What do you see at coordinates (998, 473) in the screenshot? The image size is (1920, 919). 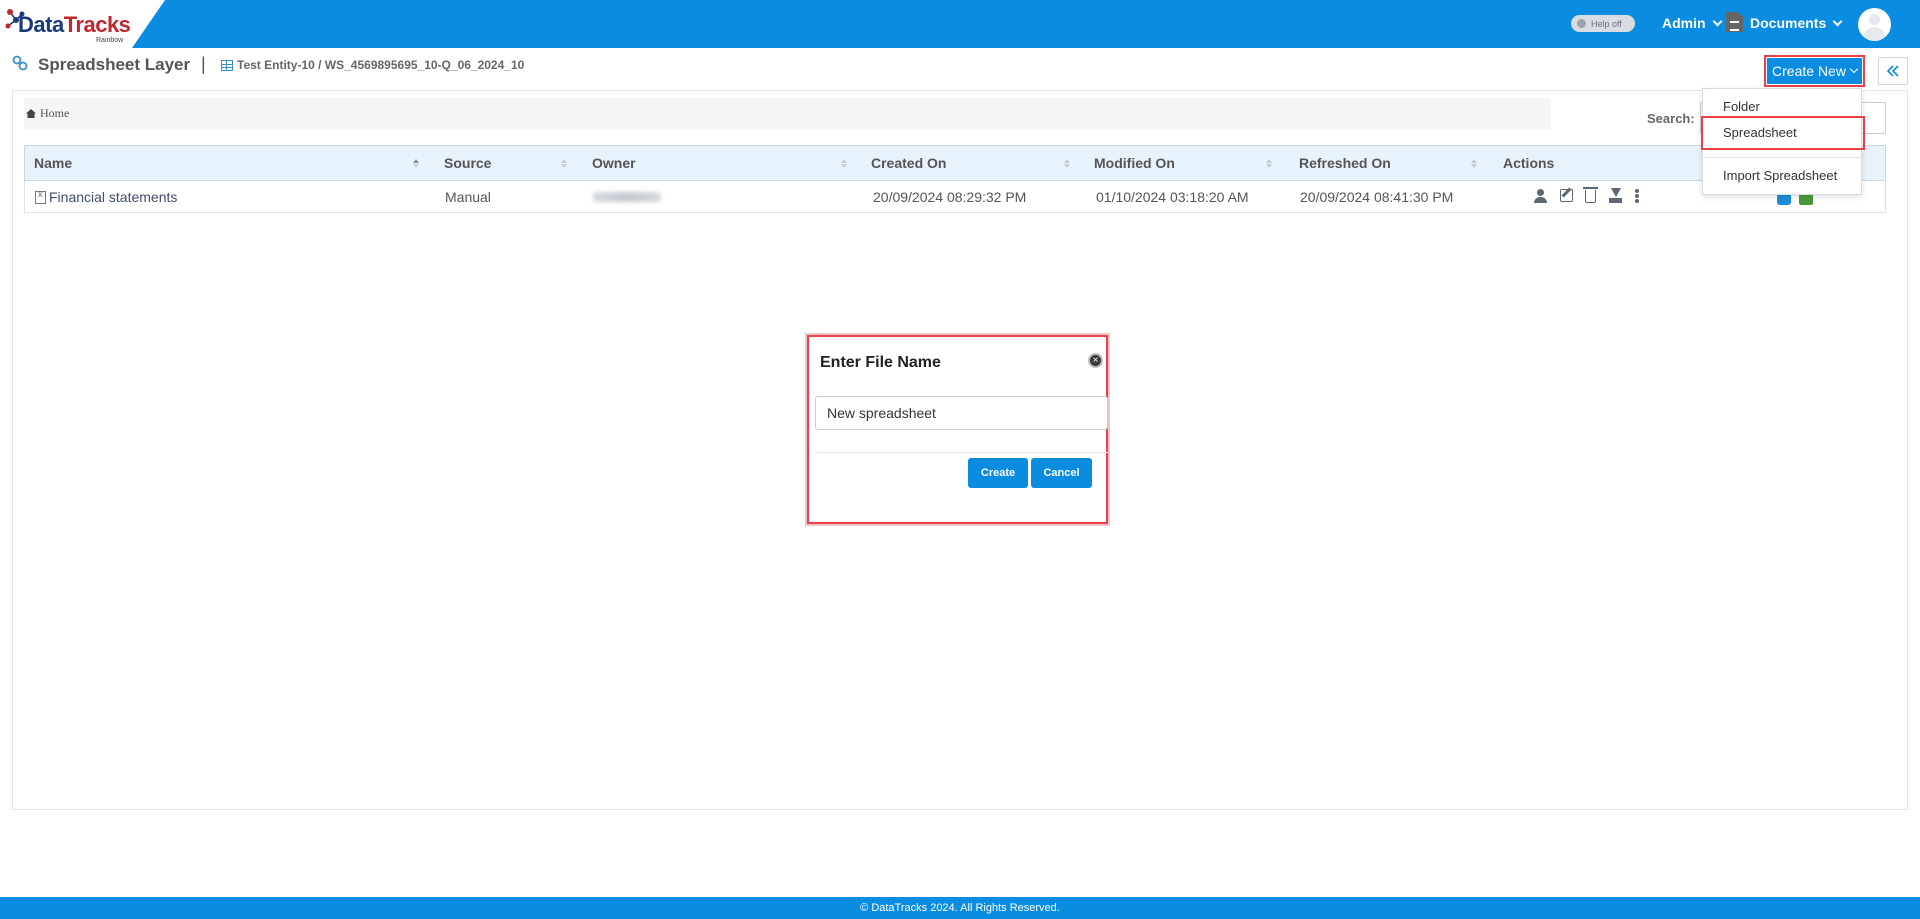 I see `create-button: Create` at bounding box center [998, 473].